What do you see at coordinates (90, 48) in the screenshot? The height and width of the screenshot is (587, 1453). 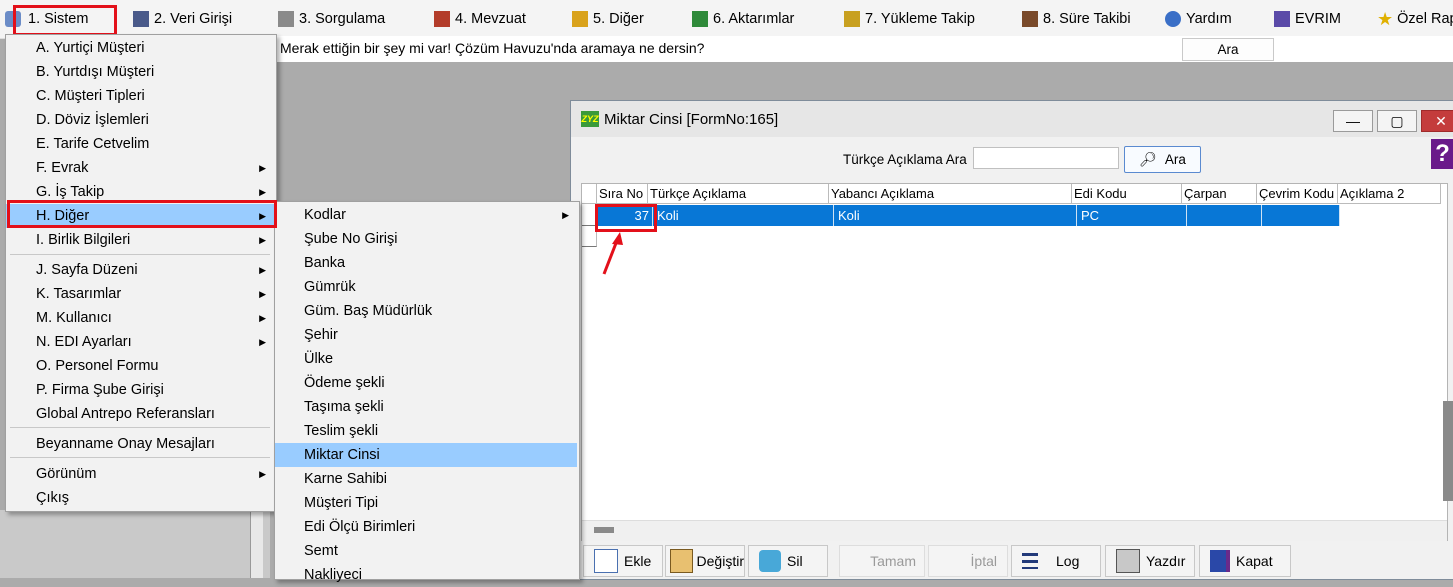 I see `sistem-menu-item-label: A. Yurtiçi Müşteri` at bounding box center [90, 48].